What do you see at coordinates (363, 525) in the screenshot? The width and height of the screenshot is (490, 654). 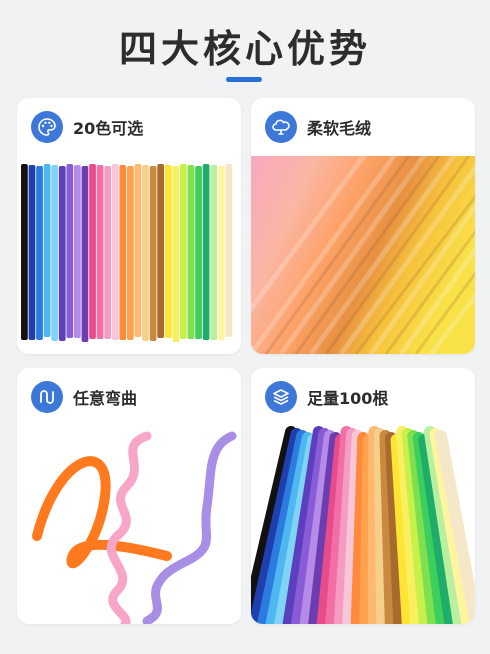 I see `product-photo-bundle` at bounding box center [363, 525].